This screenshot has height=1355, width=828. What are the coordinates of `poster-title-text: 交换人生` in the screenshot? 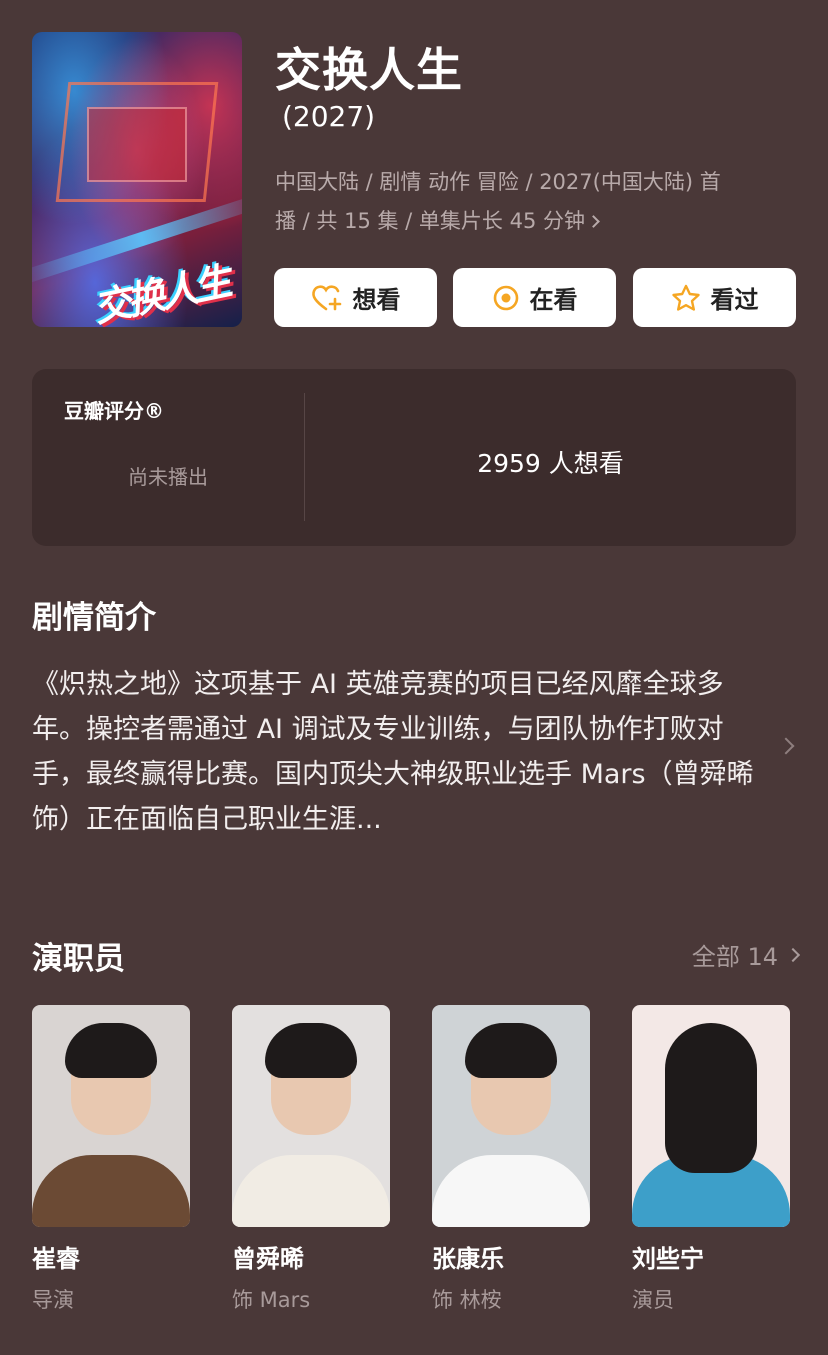 It's located at (160, 293).